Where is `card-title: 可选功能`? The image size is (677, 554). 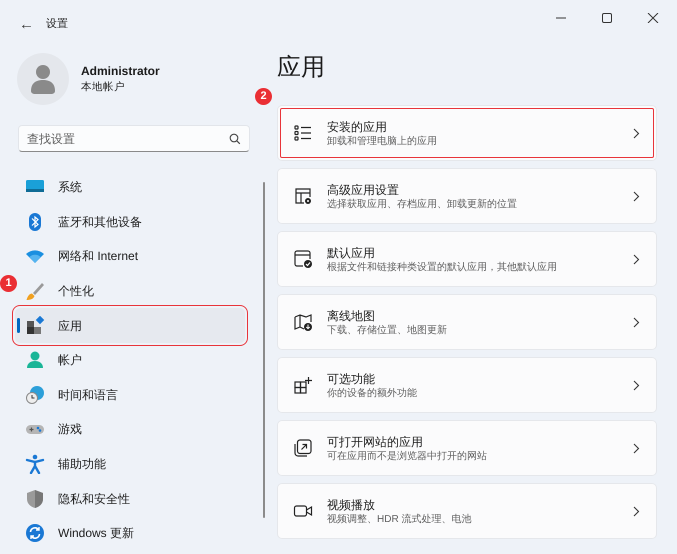
card-title: 可选功能 is located at coordinates (351, 378).